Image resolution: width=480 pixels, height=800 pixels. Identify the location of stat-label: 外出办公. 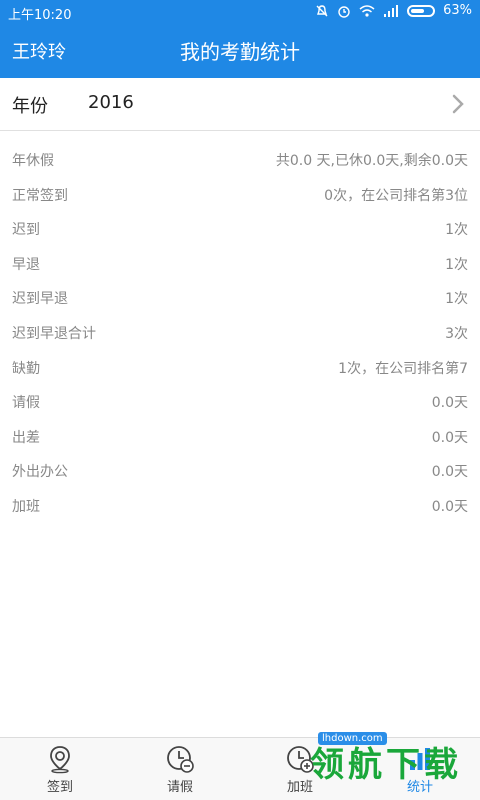
(40, 472).